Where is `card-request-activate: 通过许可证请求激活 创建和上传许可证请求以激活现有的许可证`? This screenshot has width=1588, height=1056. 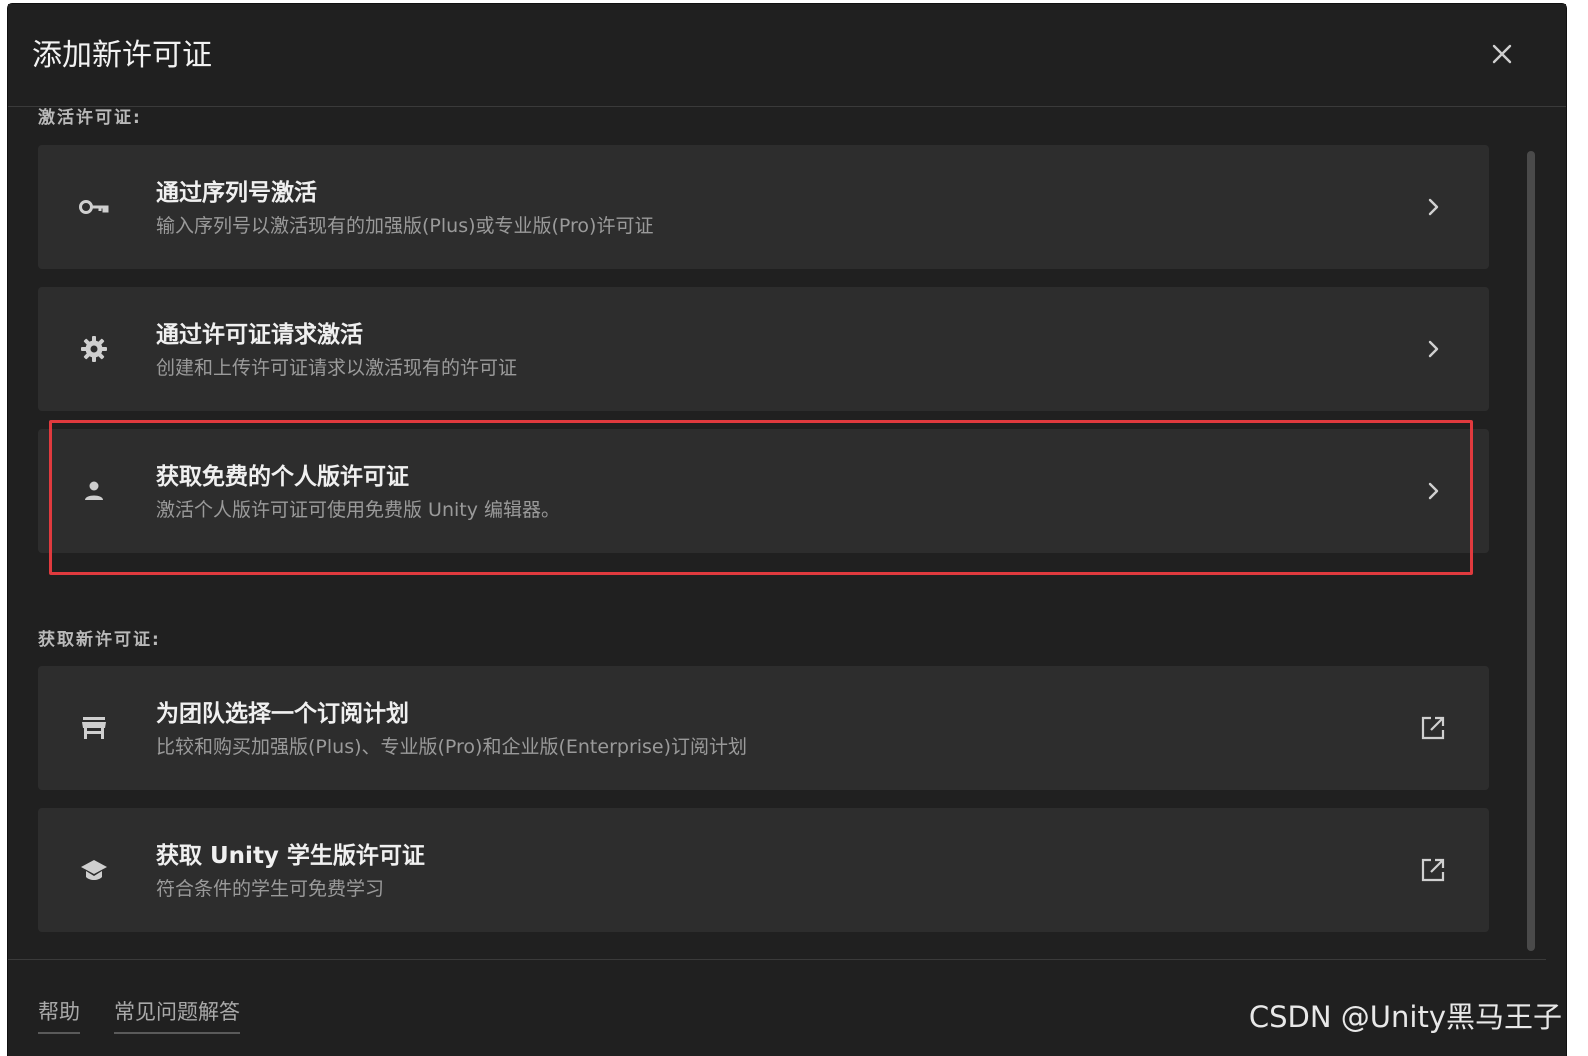
card-request-activate: 通过许可证请求激活 创建和上传许可证请求以激活现有的许可证 is located at coordinates (763, 349).